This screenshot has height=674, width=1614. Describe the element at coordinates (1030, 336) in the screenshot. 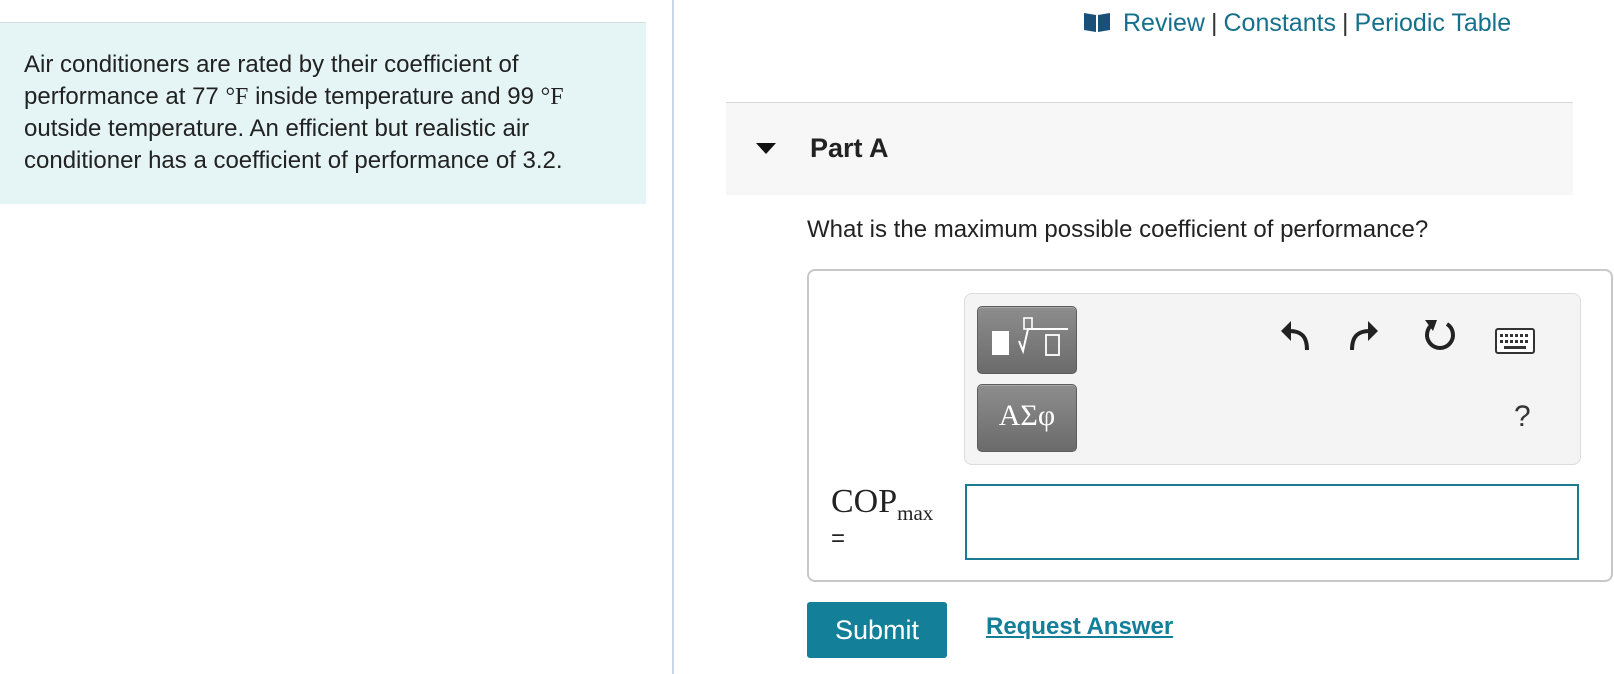

I see `templates-icon` at that location.